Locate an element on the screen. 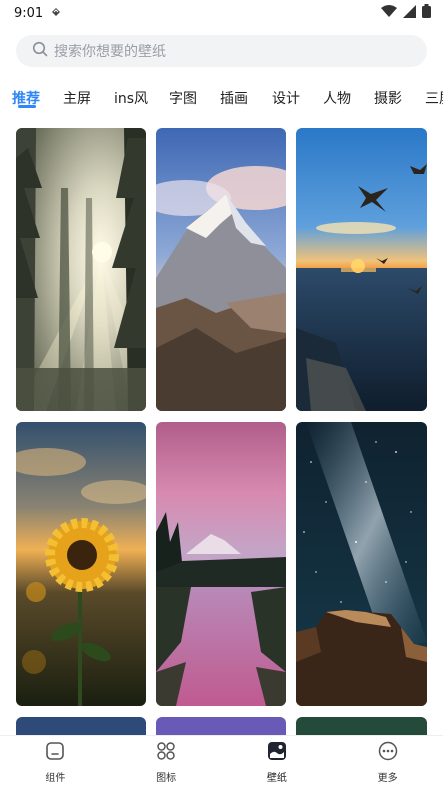 Image resolution: width=443 pixels, height=789 pixels. bottom-navigation: 组件 图标 壁纸 更多 is located at coordinates (221, 762).